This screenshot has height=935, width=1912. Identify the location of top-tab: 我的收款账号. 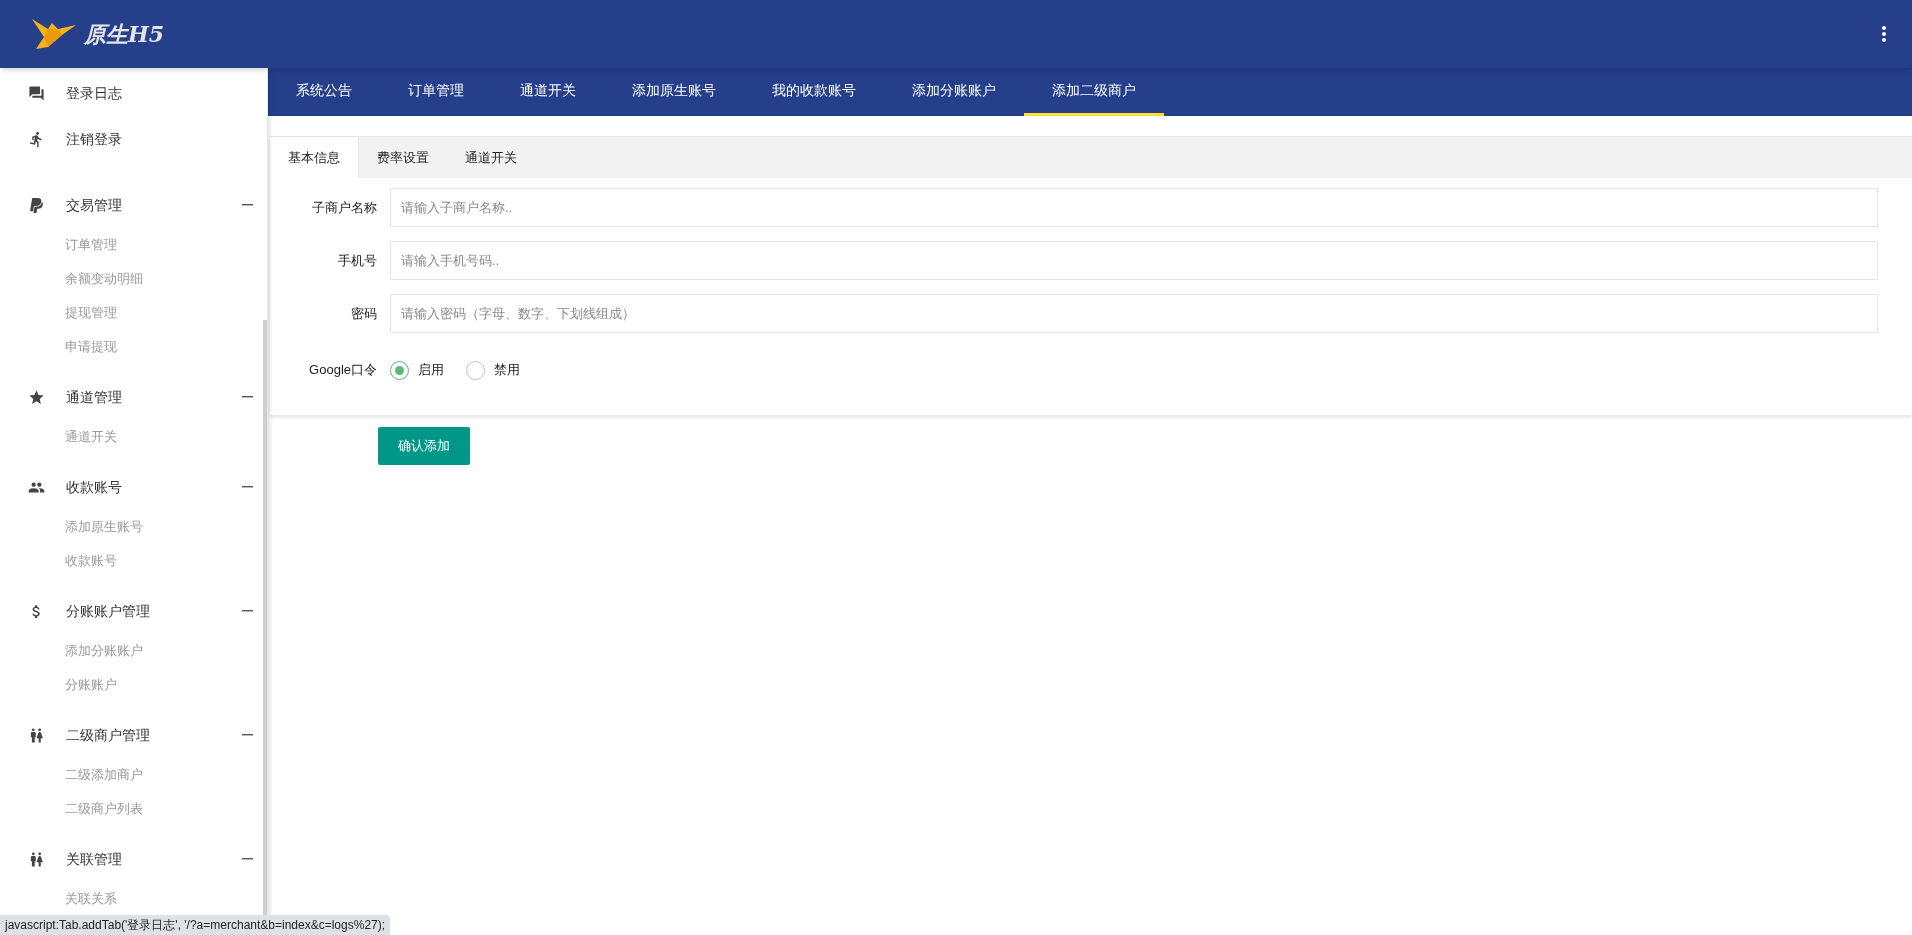
(814, 92).